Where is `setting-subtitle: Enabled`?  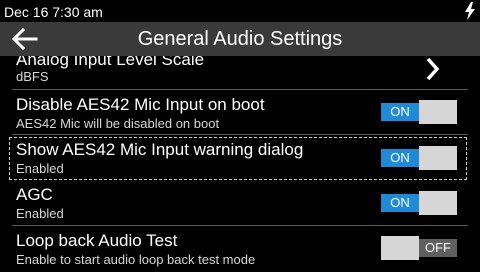 setting-subtitle: Enabled is located at coordinates (40, 213).